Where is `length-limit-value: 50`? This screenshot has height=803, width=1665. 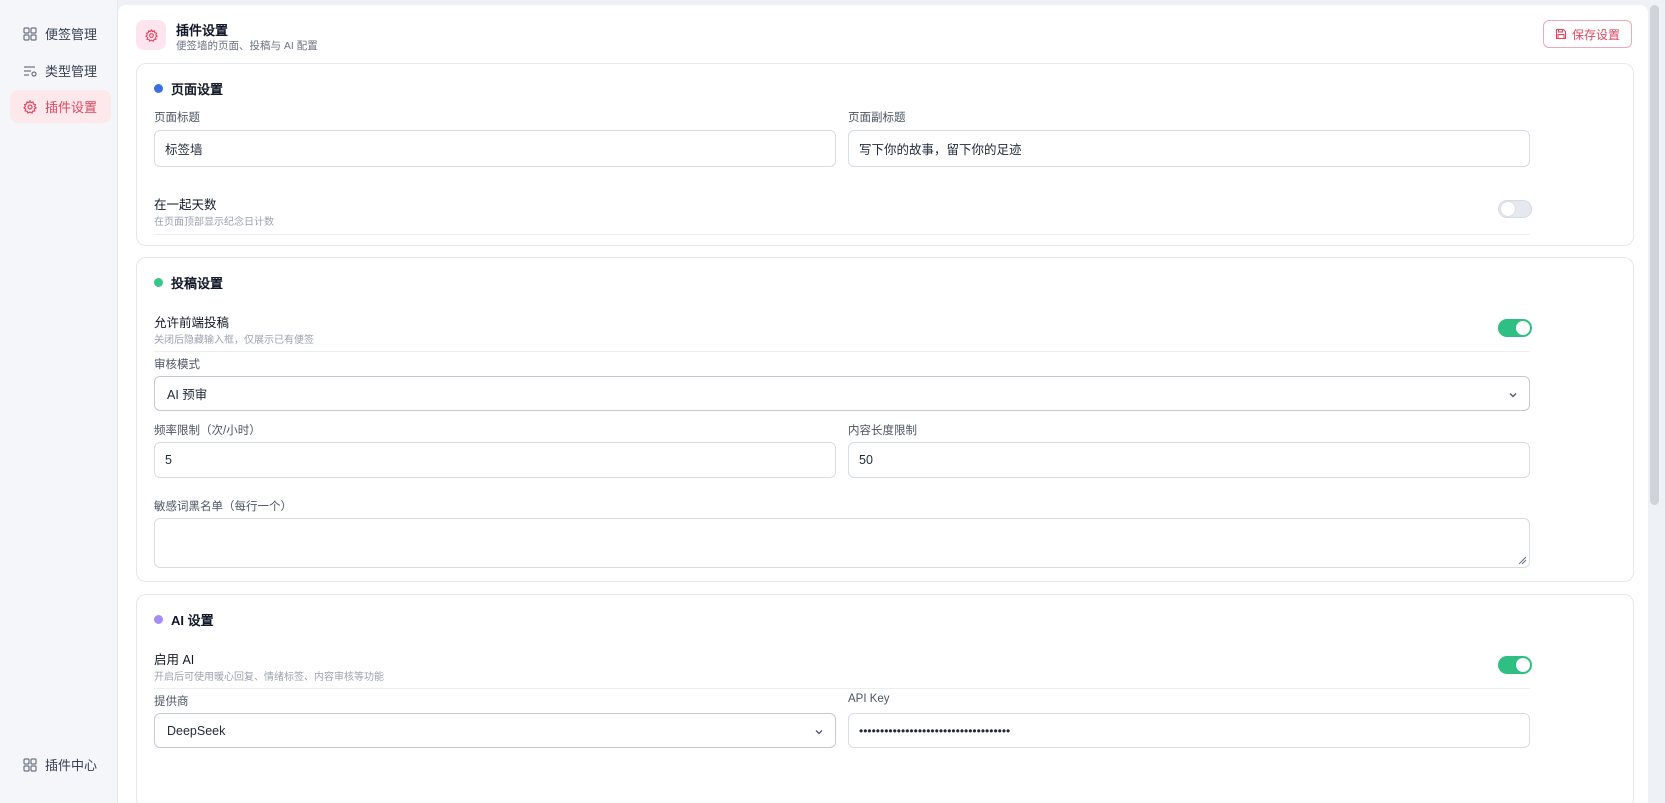 length-limit-value: 50 is located at coordinates (866, 460).